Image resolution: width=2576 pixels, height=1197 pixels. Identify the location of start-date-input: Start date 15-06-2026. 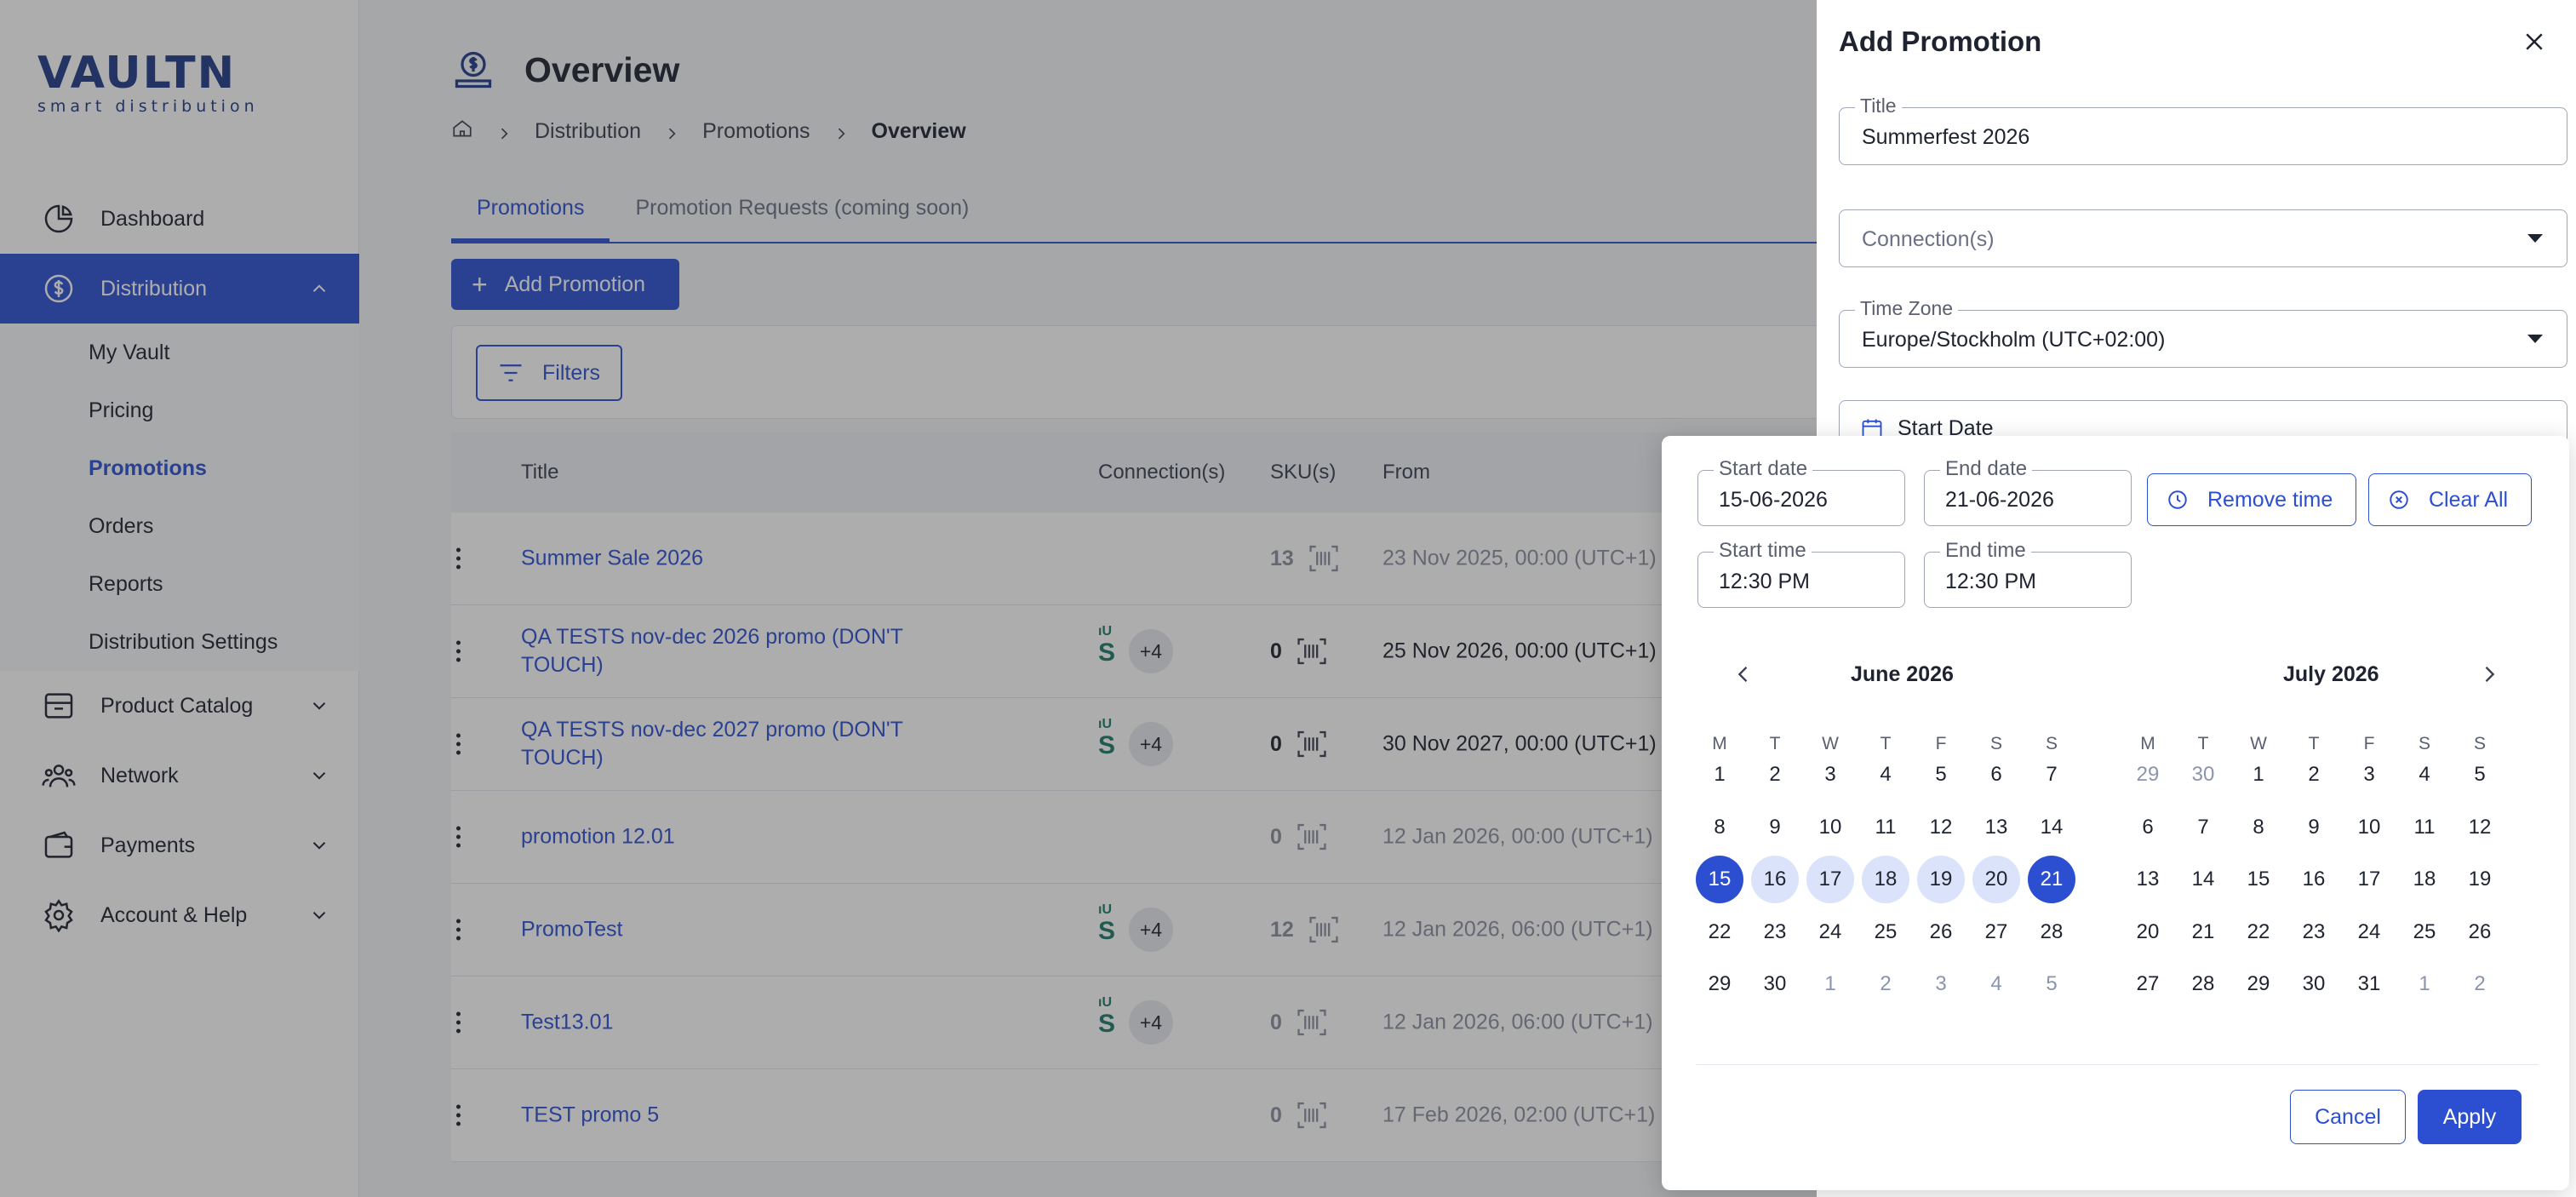
(1801, 491).